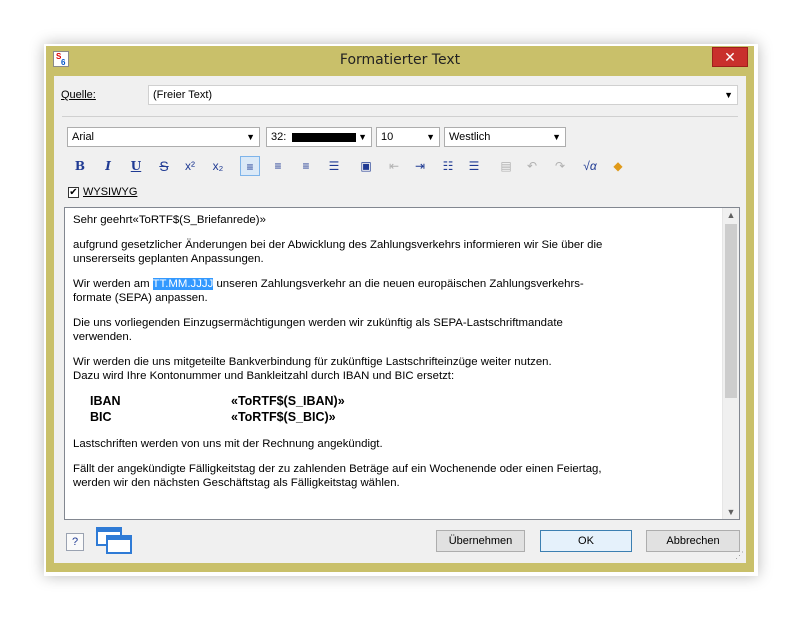 The image size is (800, 617). Describe the element at coordinates (164, 166) in the screenshot. I see `strikethrough-button: S` at that location.